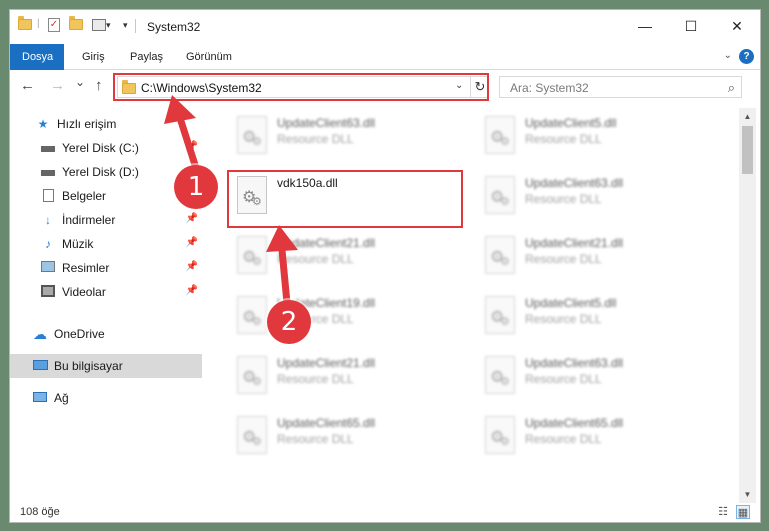 The height and width of the screenshot is (531, 769). What do you see at coordinates (209, 57) in the screenshot?
I see `tab-view: Görünüm` at bounding box center [209, 57].